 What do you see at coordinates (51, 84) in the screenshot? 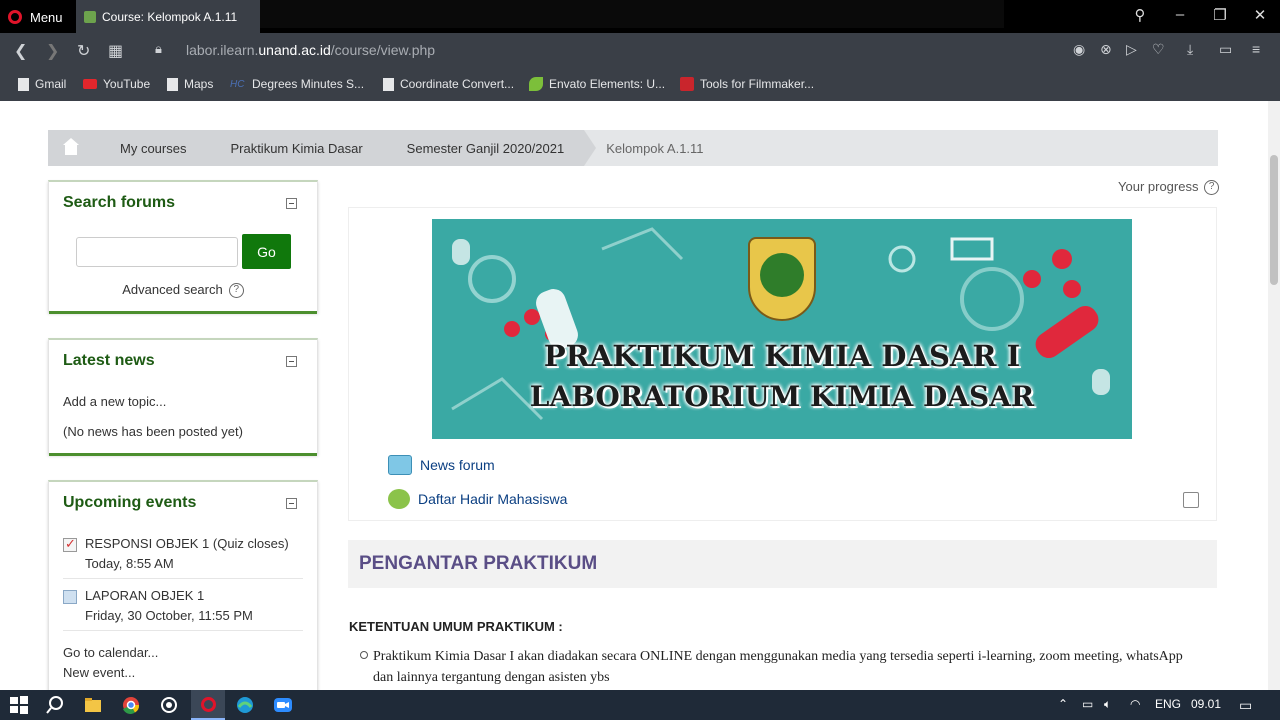
I see `bookmark-label: Gmail` at bounding box center [51, 84].